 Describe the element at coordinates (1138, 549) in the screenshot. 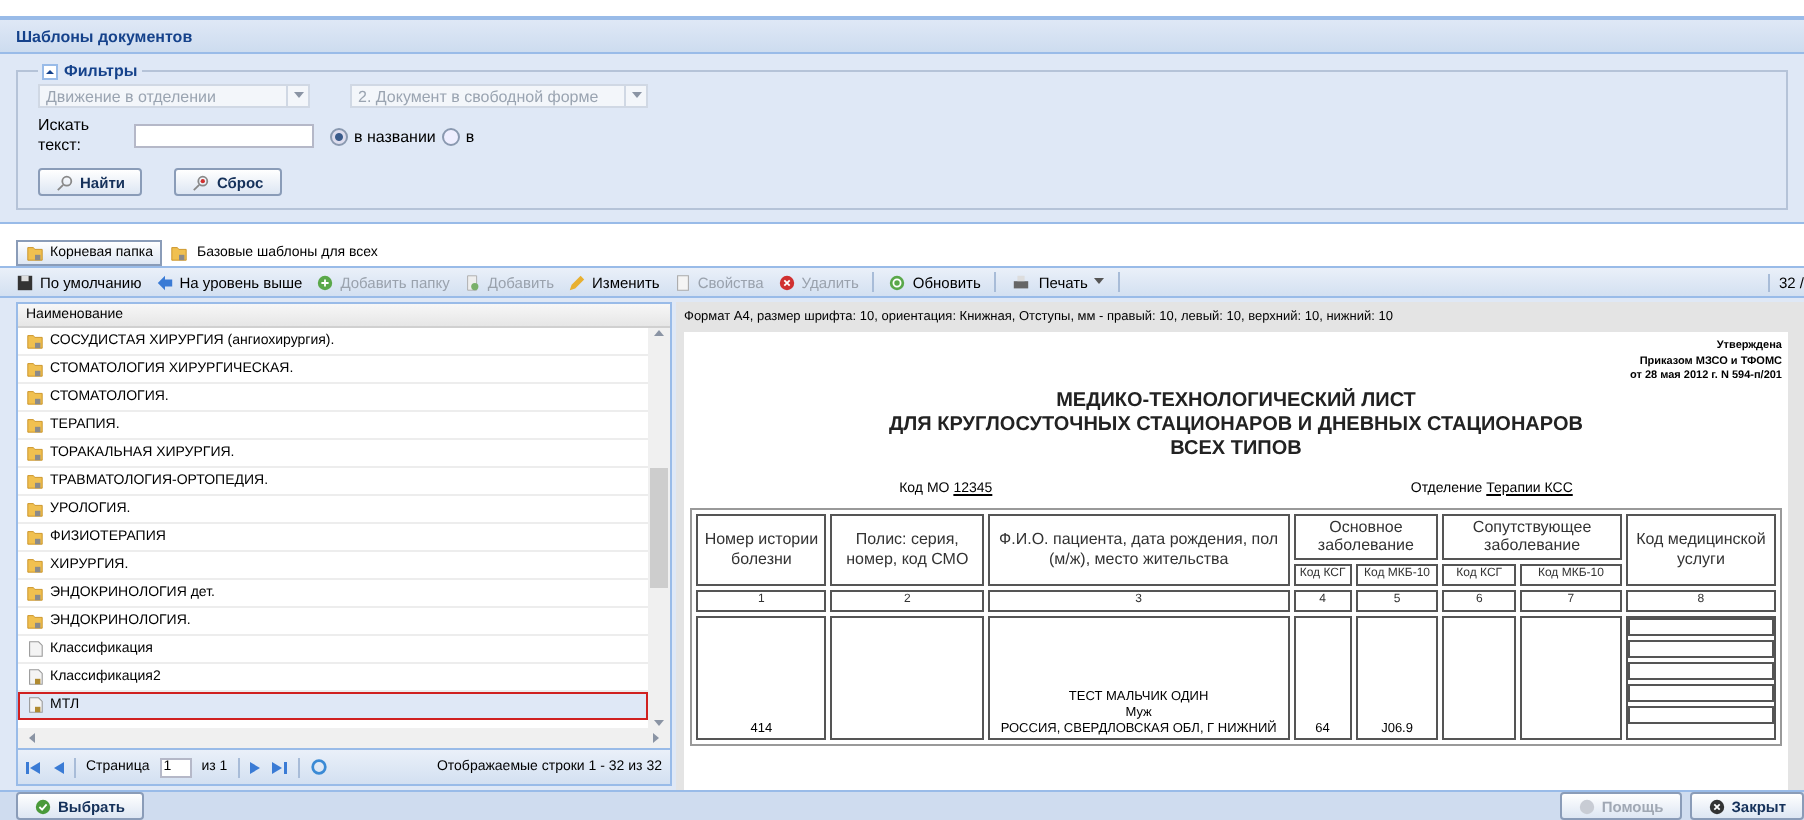

I see `table-header: Ф.И.О. пациента, дата рождения, пол (м/ж), место жительства` at that location.